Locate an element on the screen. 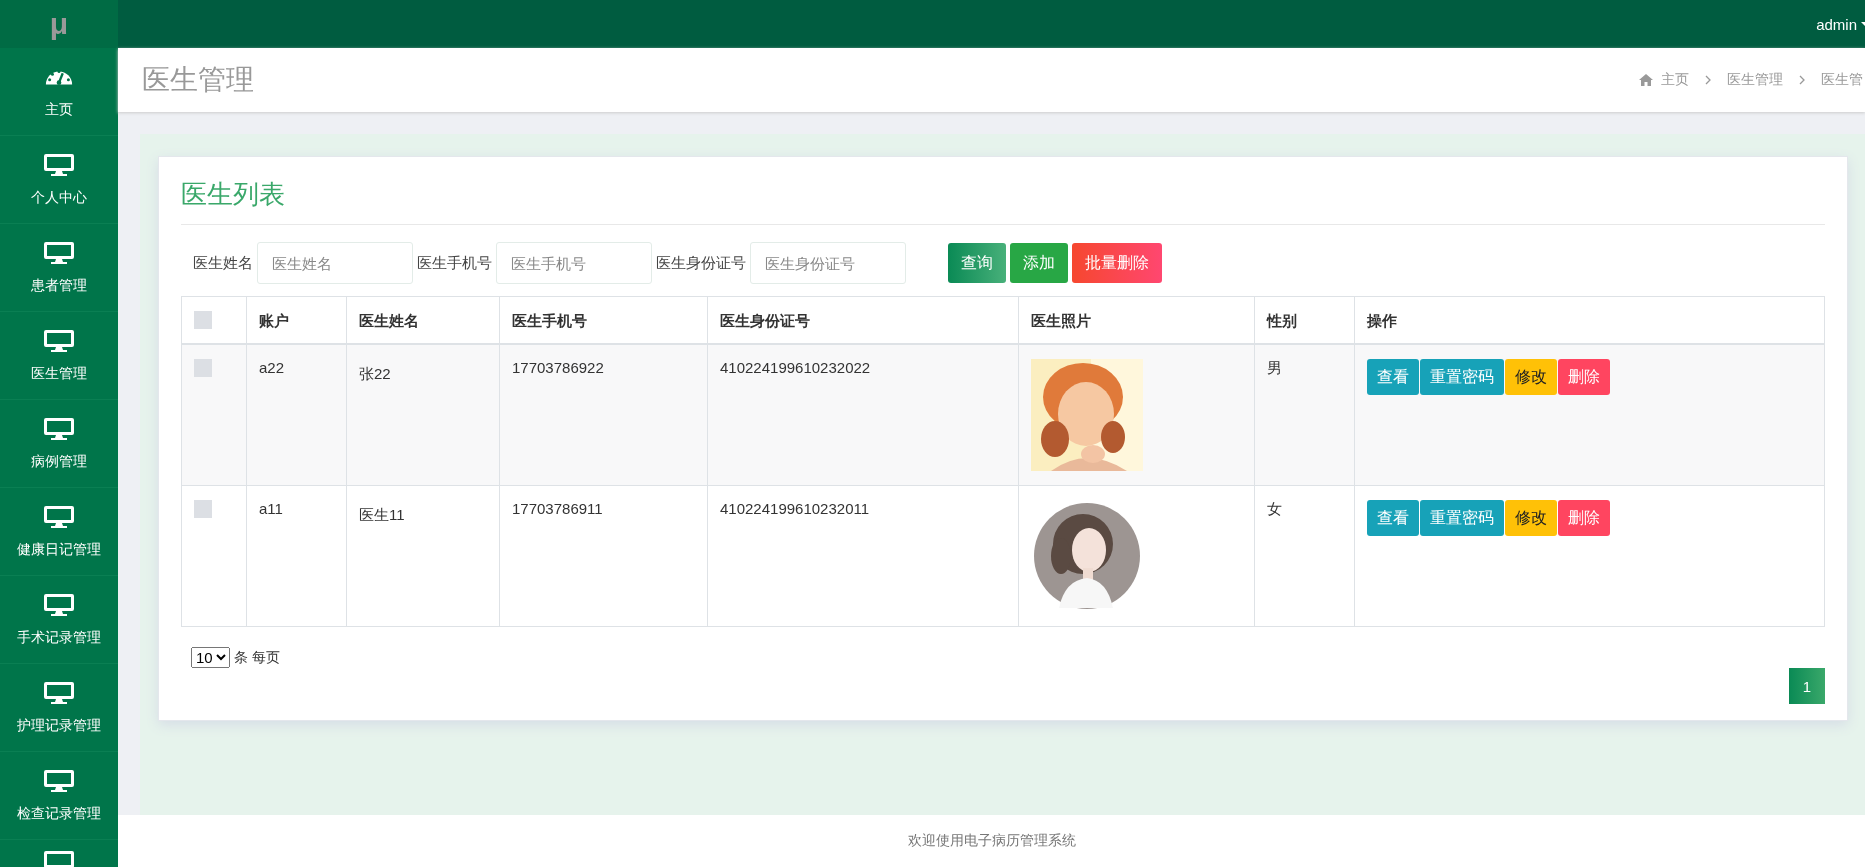 The width and height of the screenshot is (1865, 867). input-field: 医生身份证号 is located at coordinates (828, 263).